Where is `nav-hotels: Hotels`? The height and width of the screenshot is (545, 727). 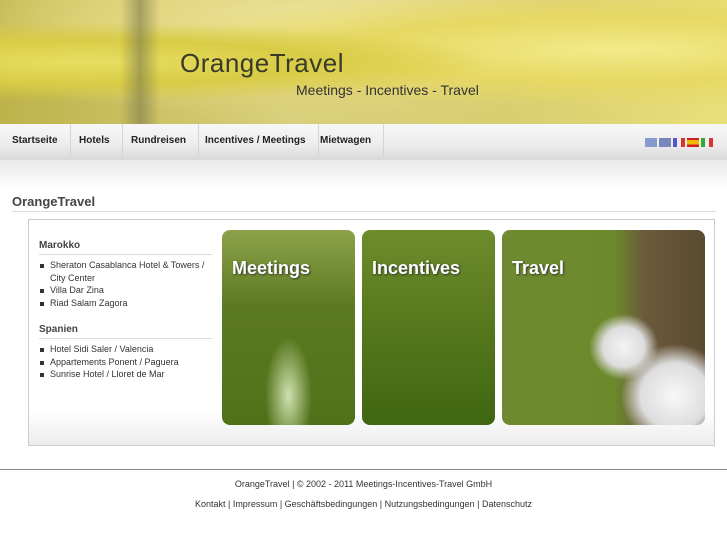 nav-hotels: Hotels is located at coordinates (95, 140).